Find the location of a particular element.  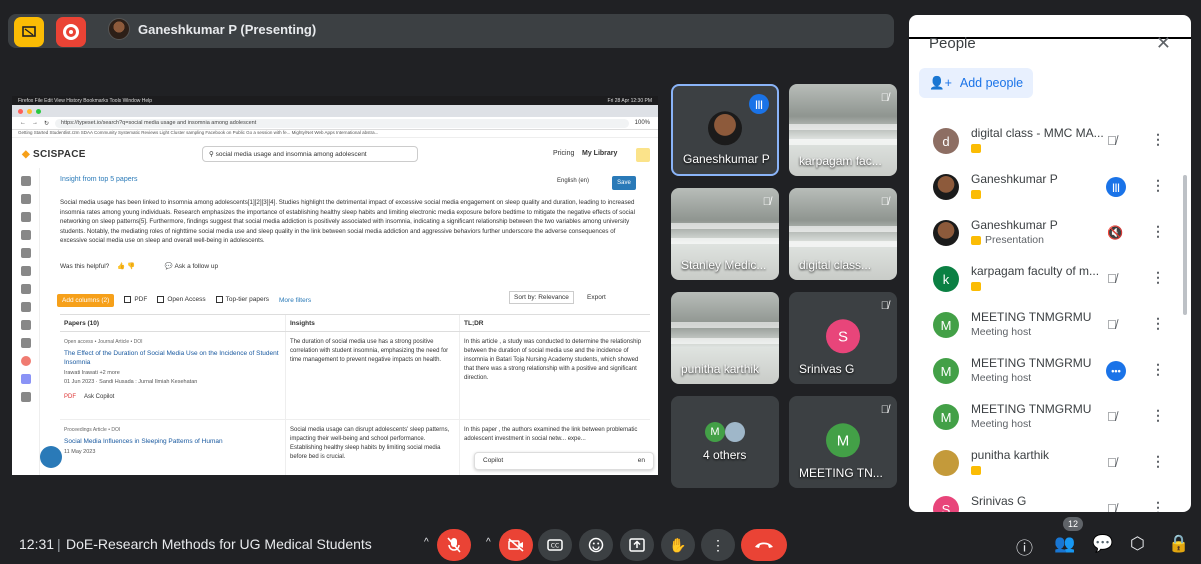

list-item: Ganeshkumar P ||| ⋮ is located at coordinates (1050, 188).